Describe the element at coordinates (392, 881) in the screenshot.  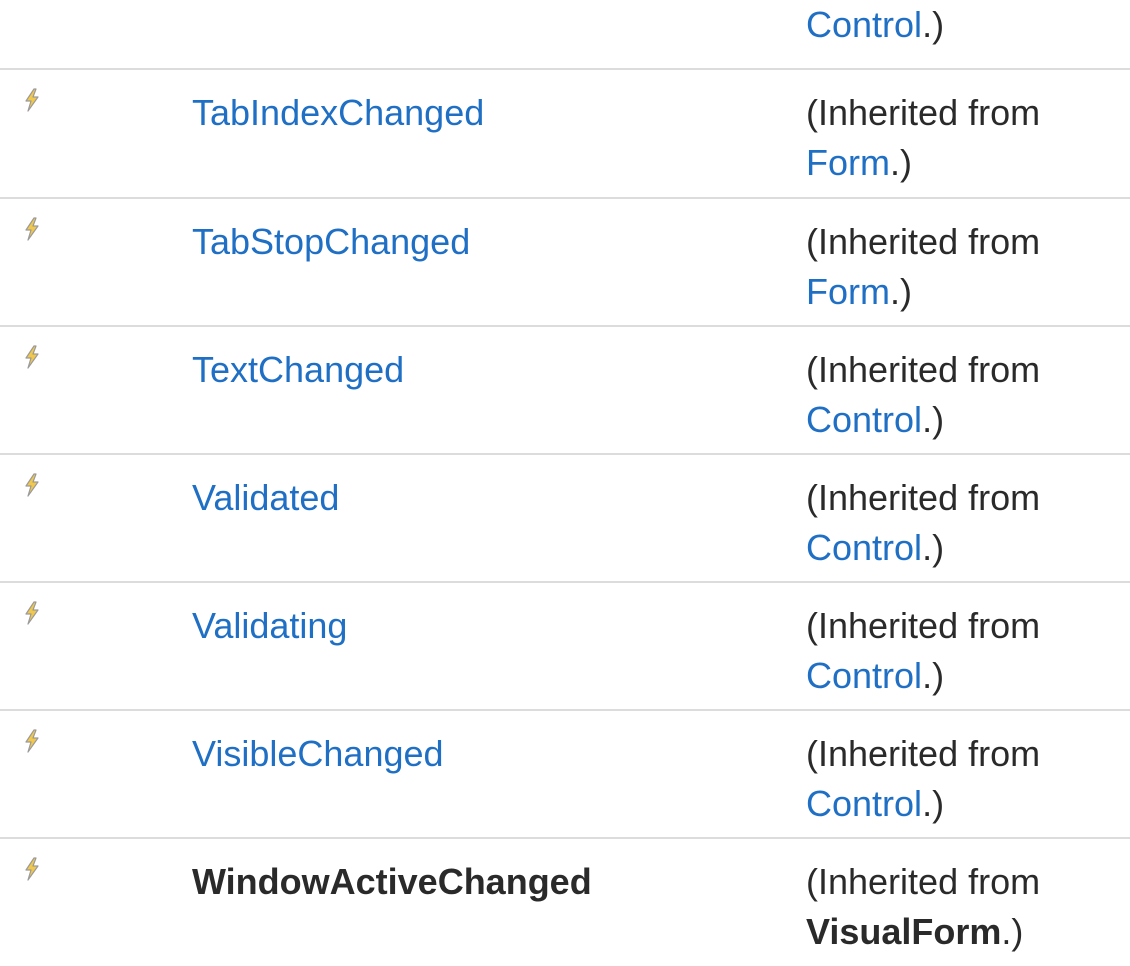
I see `event-name: WindowActiveChanged` at that location.